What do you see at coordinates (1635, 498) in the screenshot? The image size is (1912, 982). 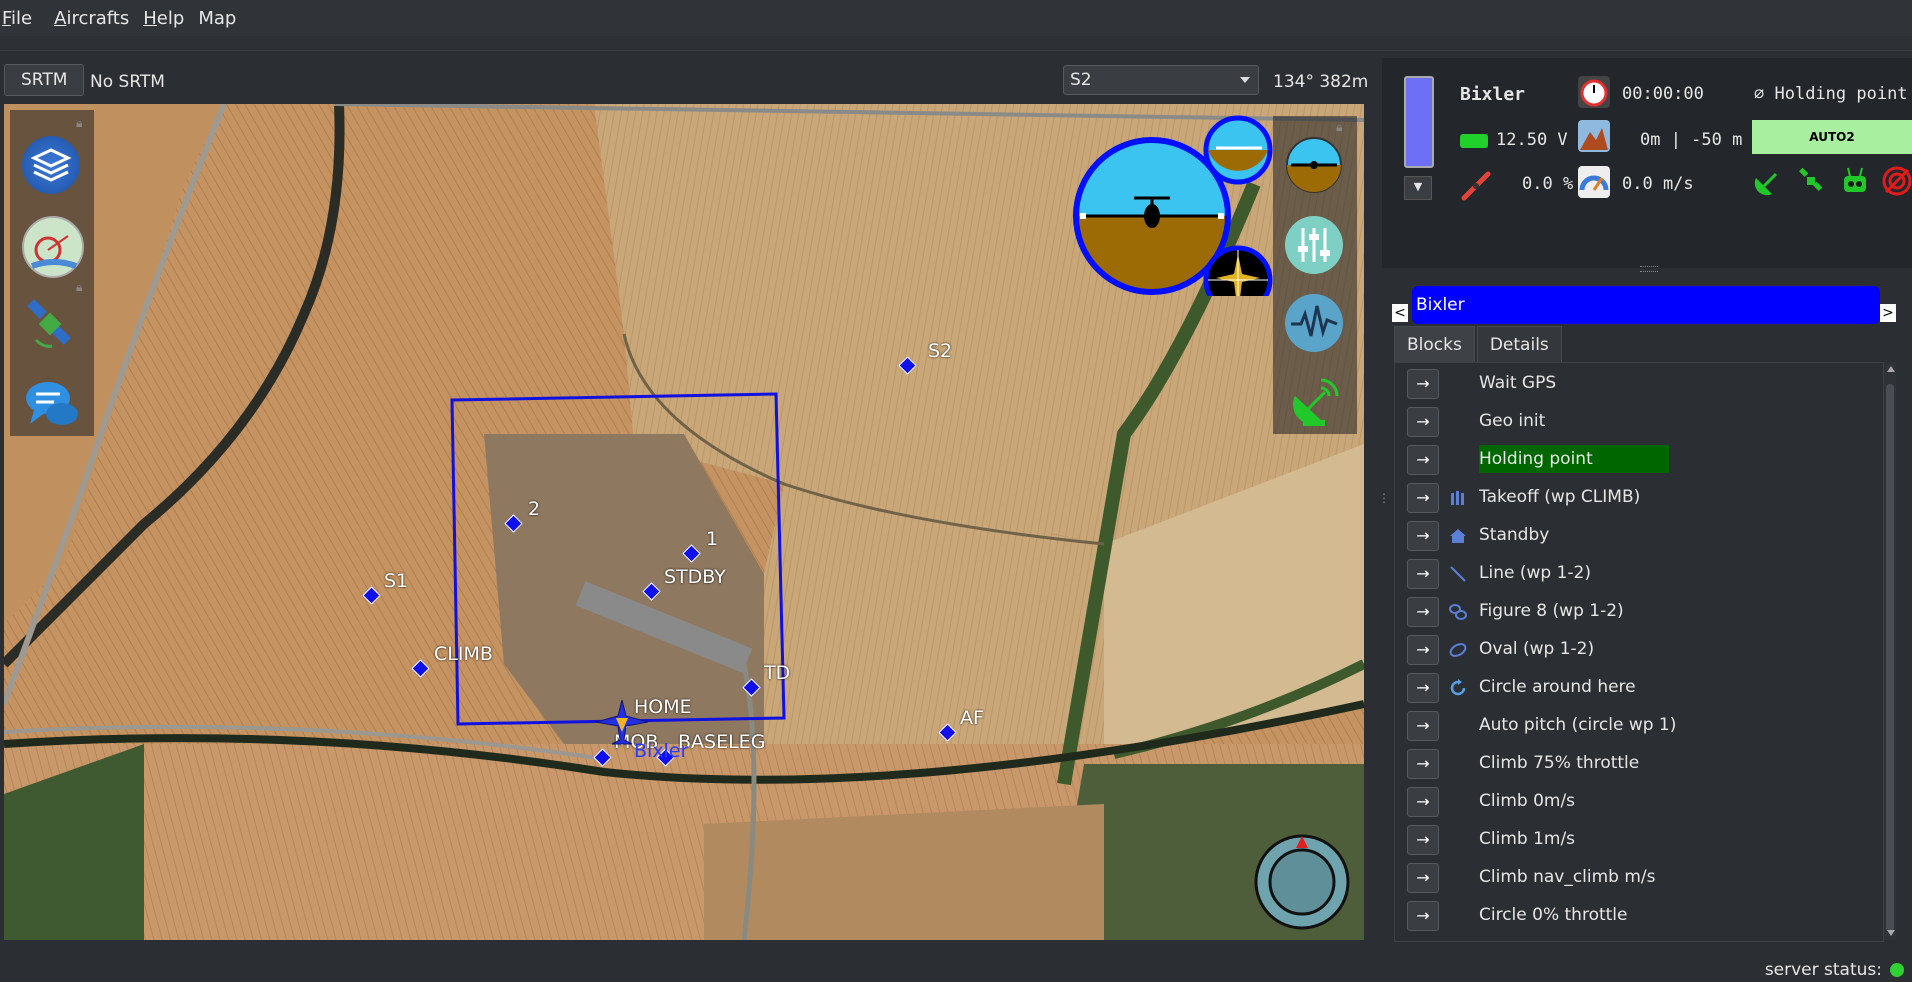 I see `block-row: → Takeoff (wp CLIMB)` at bounding box center [1635, 498].